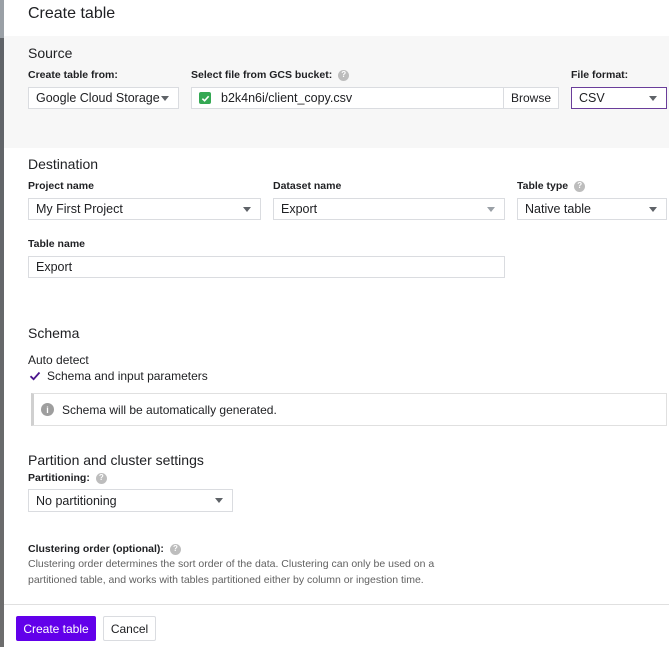 The width and height of the screenshot is (669, 648). Describe the element at coordinates (54, 267) in the screenshot. I see `table-name-value: Export` at that location.